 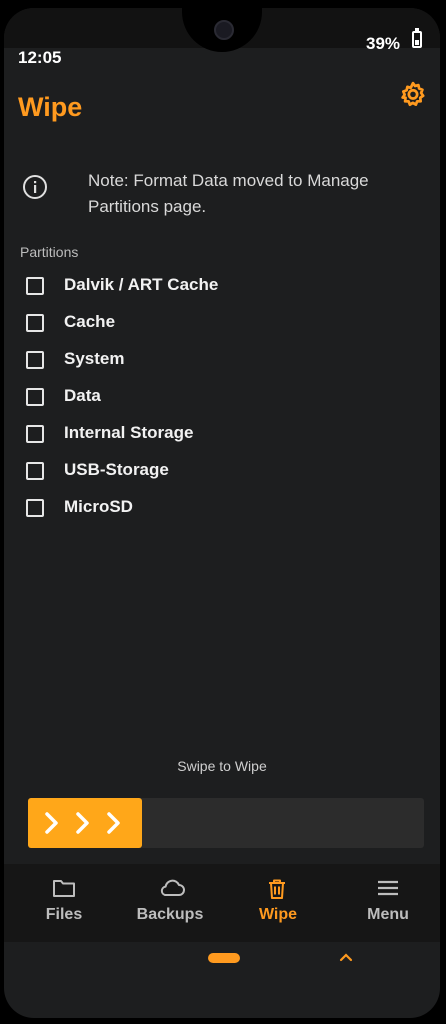 I want to click on battery-percent: 39%, so click(x=383, y=43).